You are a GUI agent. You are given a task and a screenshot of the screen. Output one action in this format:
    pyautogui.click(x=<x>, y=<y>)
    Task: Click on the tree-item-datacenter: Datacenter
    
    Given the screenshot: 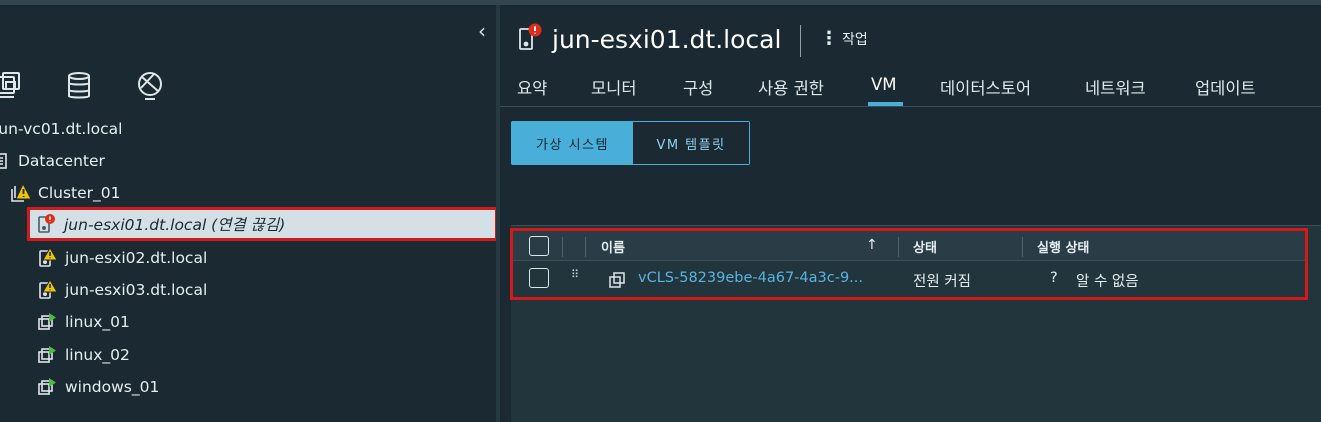 What is the action you would take?
    pyautogui.click(x=52, y=161)
    